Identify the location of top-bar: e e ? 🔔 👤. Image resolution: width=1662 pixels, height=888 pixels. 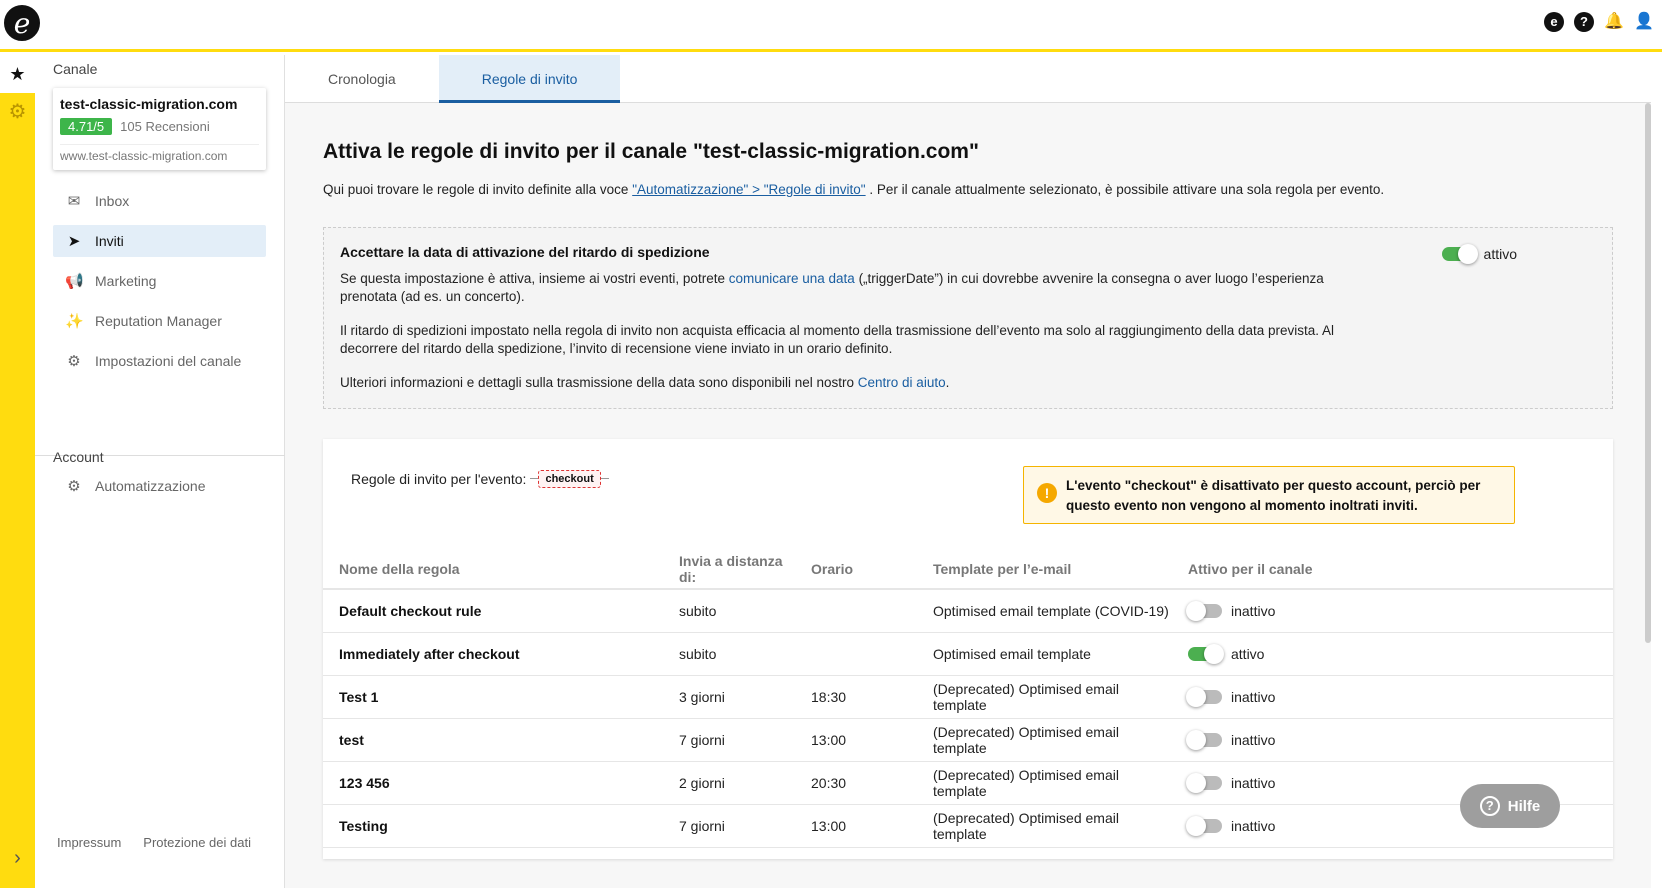
(831, 26).